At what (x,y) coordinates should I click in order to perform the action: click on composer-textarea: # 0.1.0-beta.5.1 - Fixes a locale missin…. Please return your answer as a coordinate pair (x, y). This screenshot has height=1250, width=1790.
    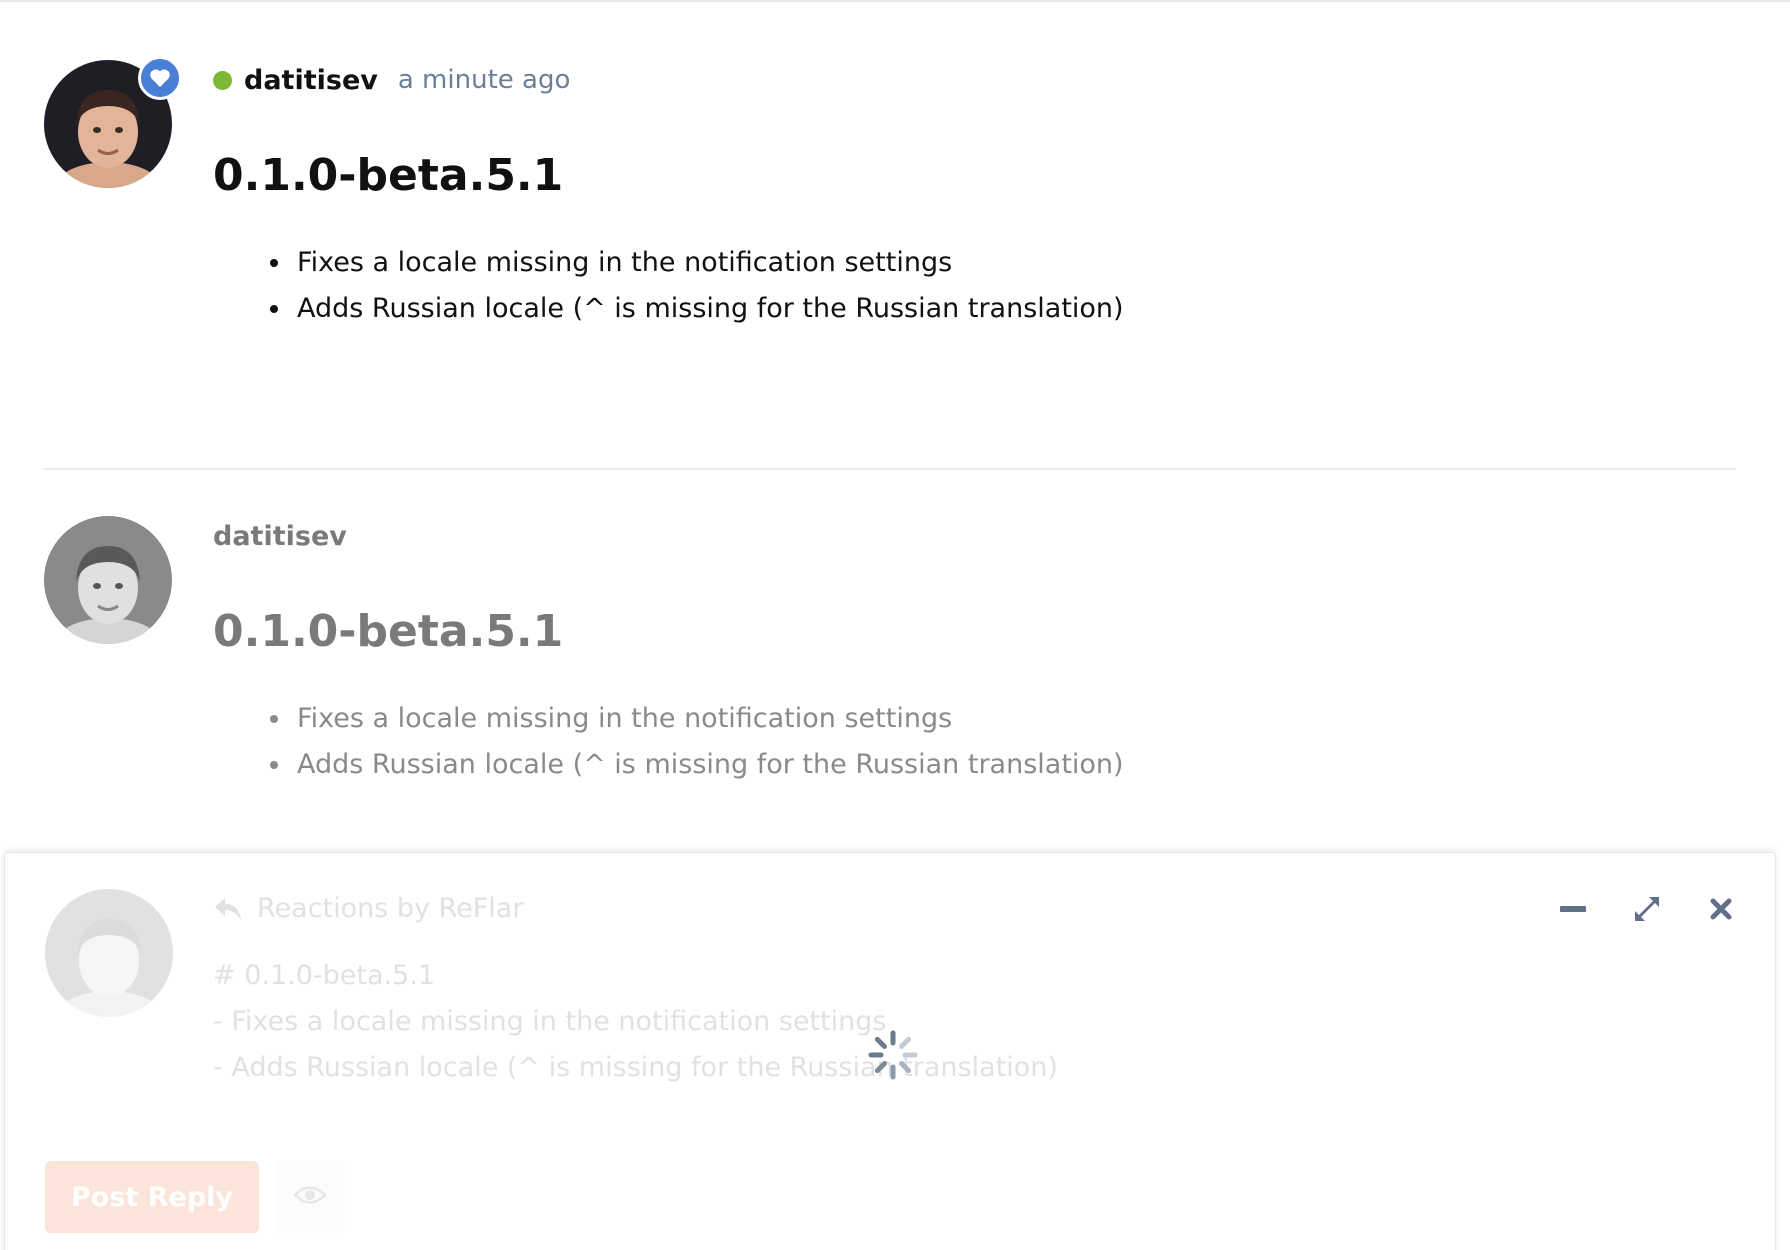
    Looking at the image, I should click on (635, 1022).